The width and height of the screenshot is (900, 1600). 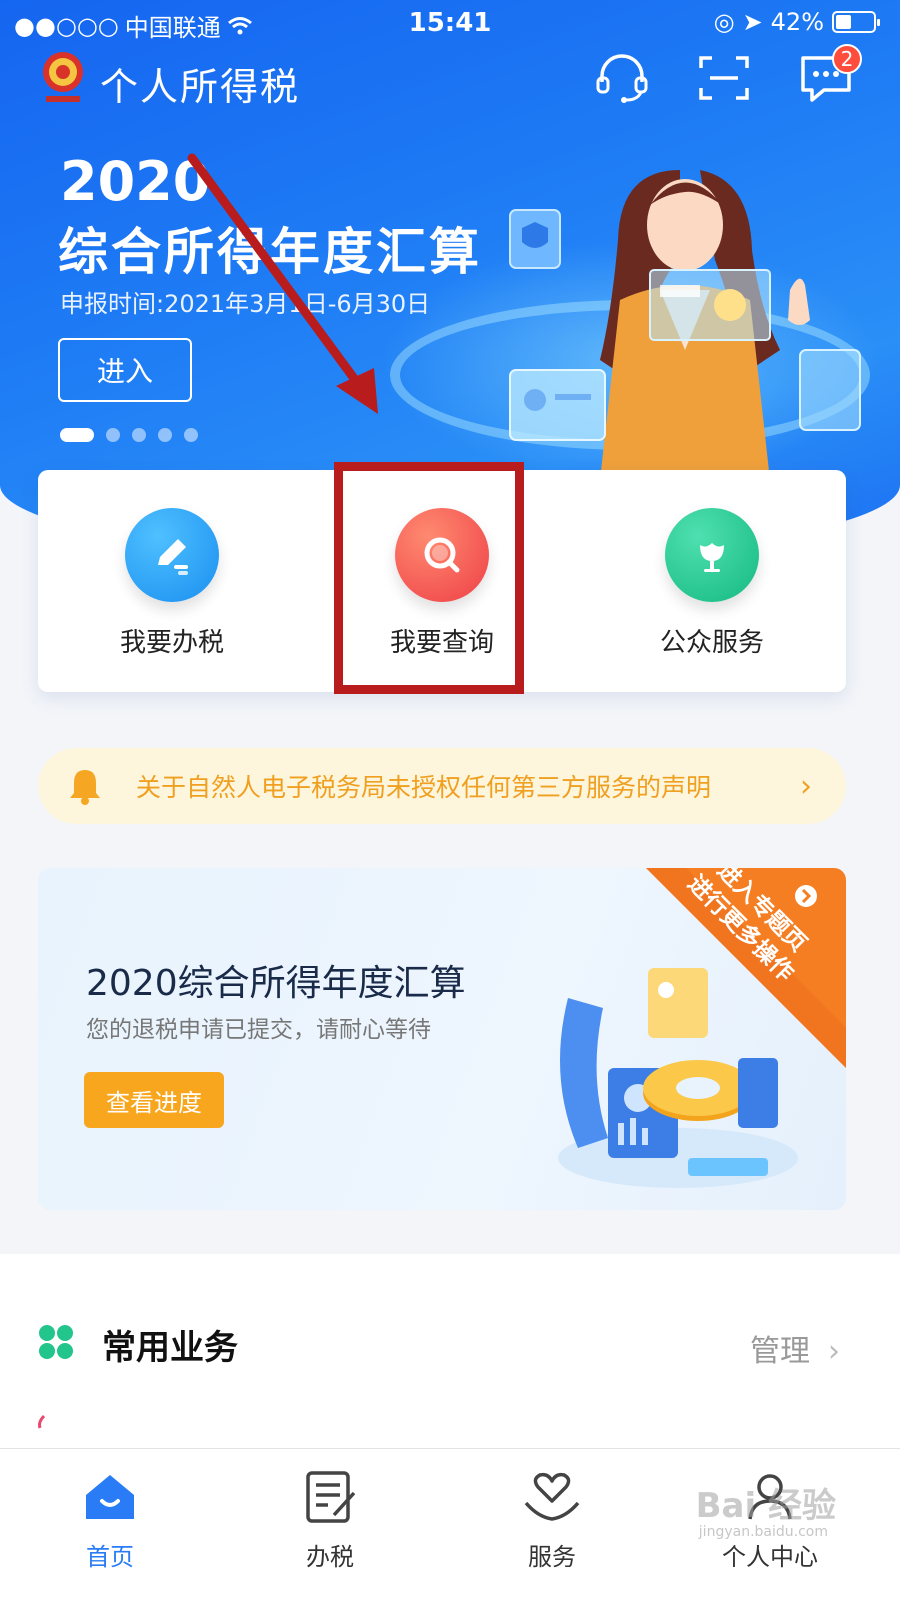 What do you see at coordinates (258, 1030) in the screenshot?
I see `annual-subtitle: 您的退税申请已提交，请耐心等待` at bounding box center [258, 1030].